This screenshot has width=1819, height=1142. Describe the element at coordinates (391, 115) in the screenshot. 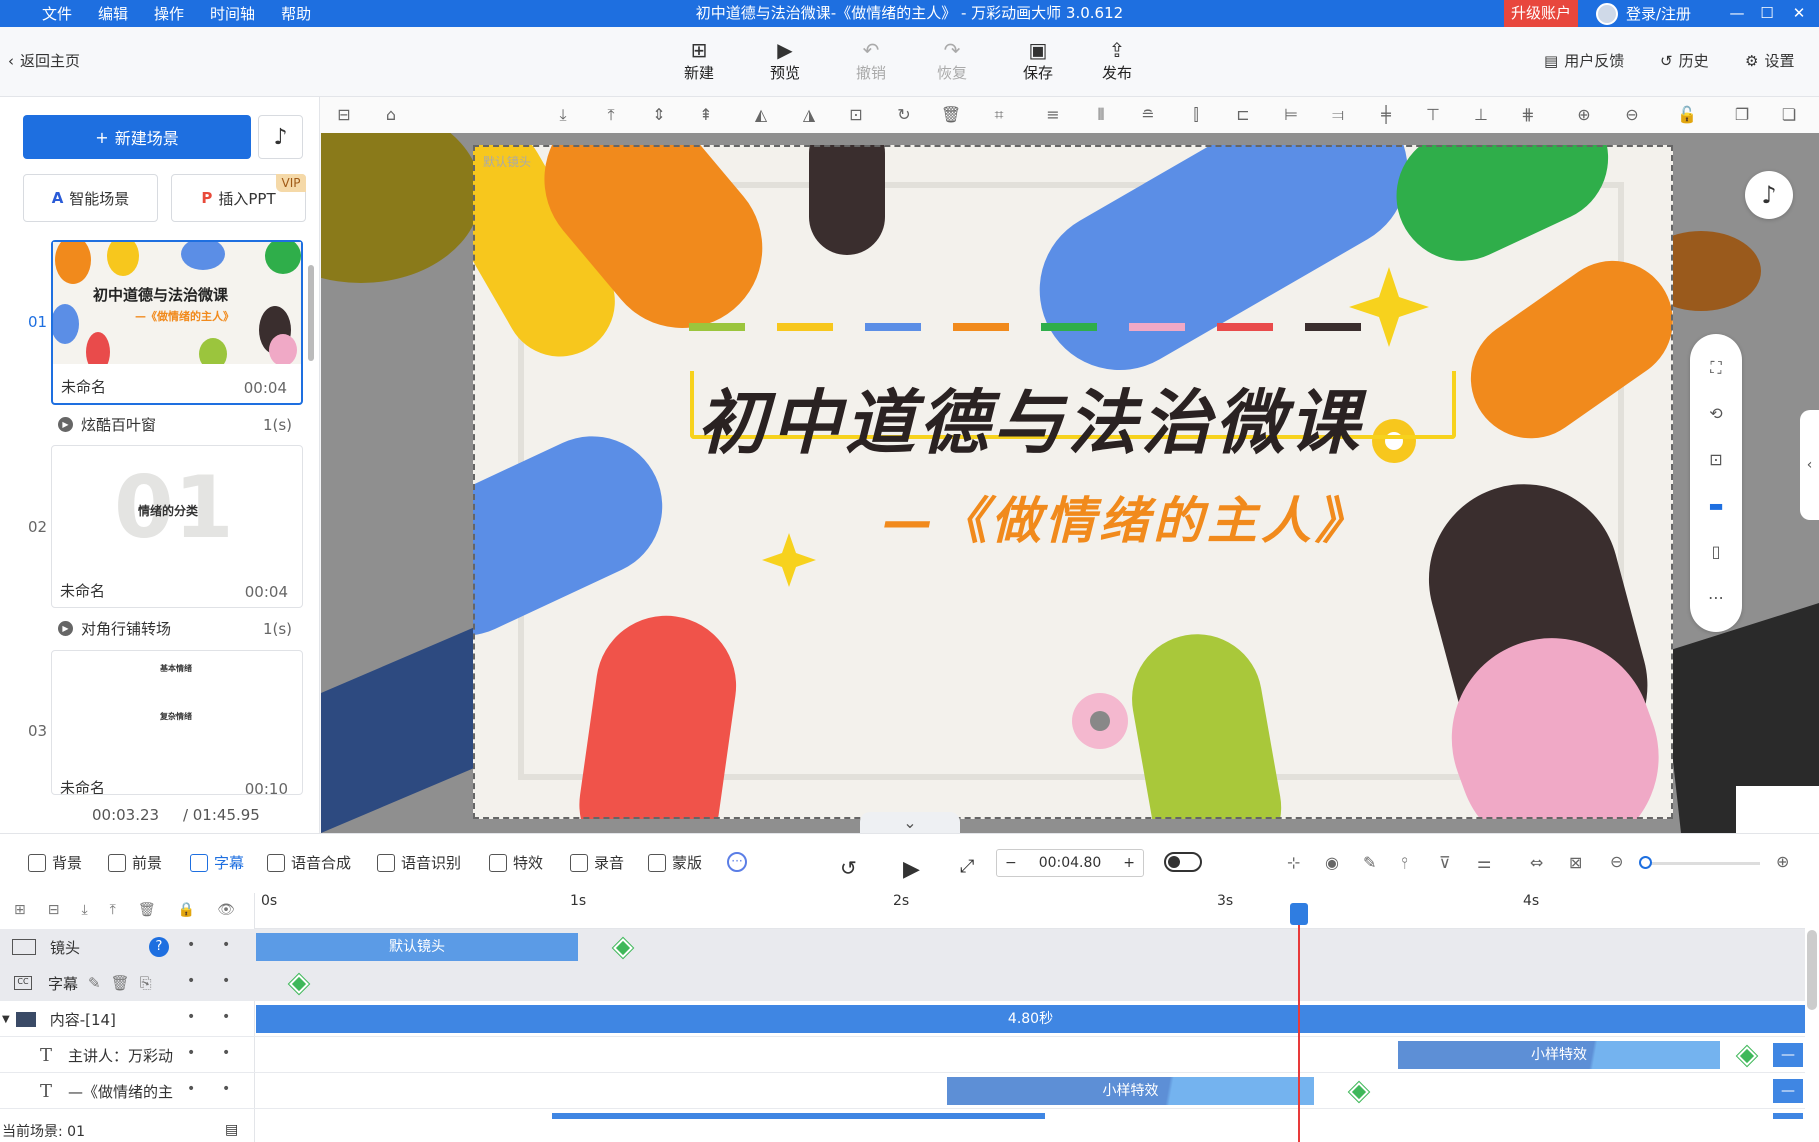

I see `home-icon: ⌂` at that location.